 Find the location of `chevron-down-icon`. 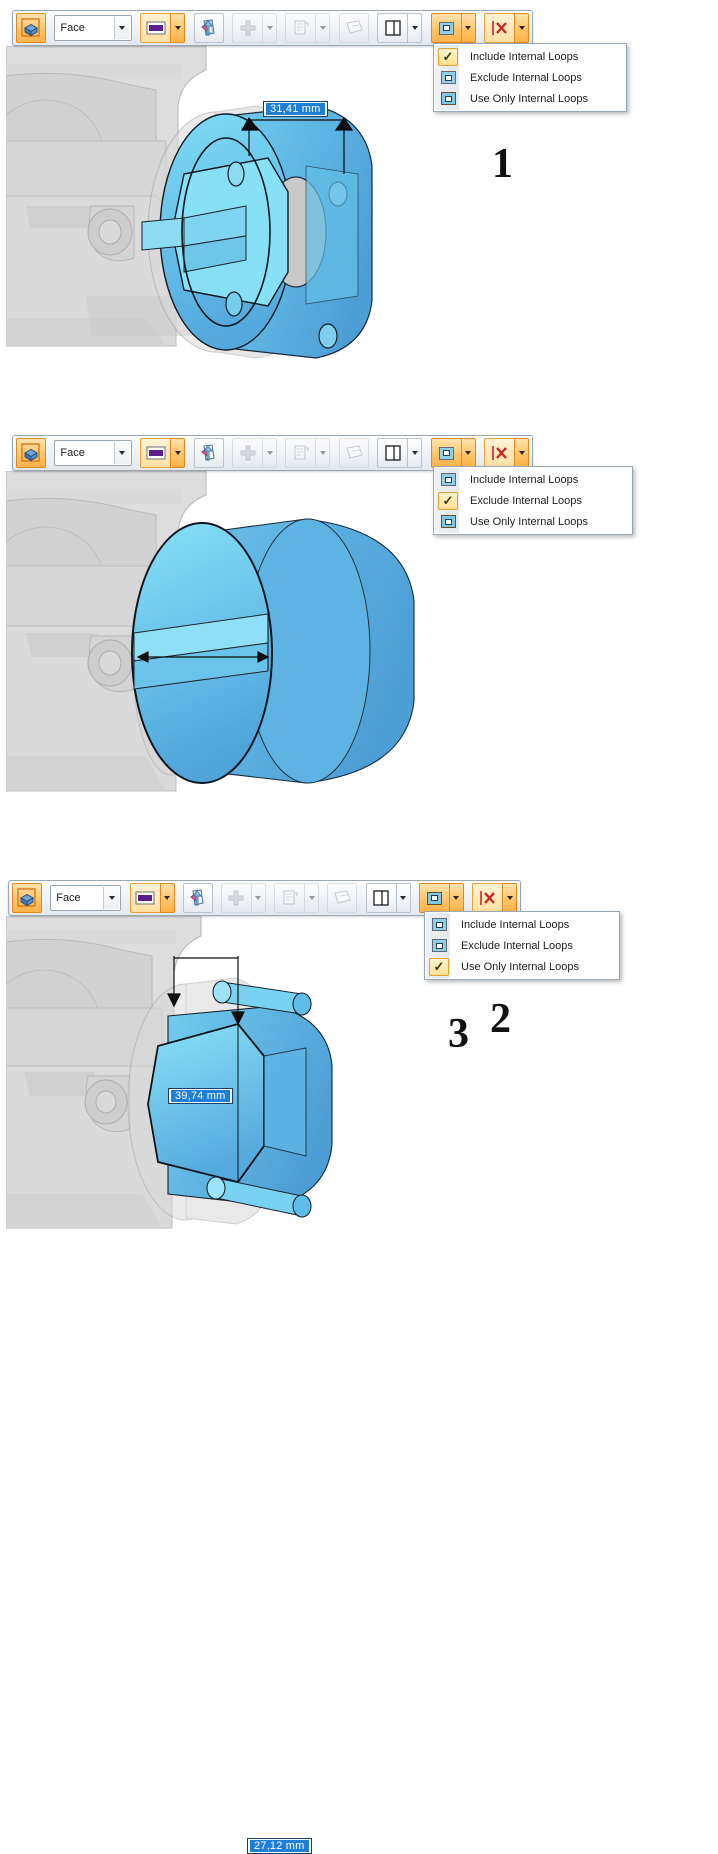

chevron-down-icon is located at coordinates (456, 898).